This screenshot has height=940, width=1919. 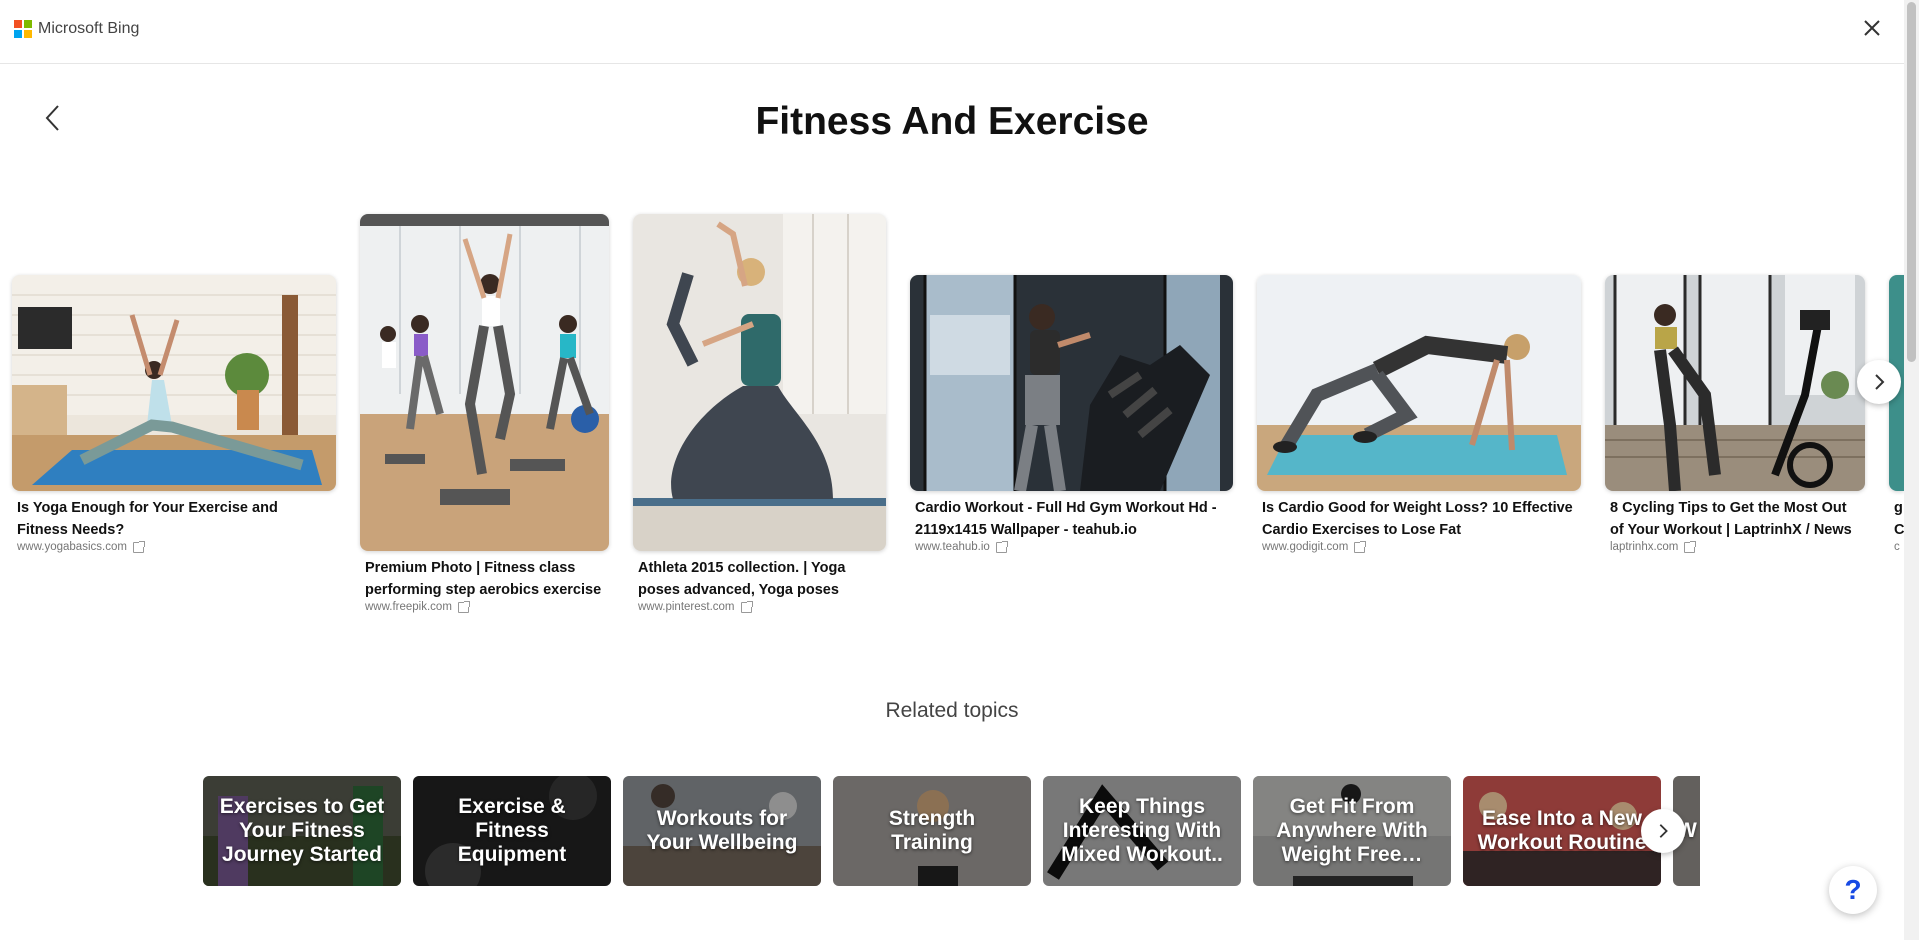 What do you see at coordinates (72, 547) in the screenshot?
I see `card-source-label: www.yogabasics.com` at bounding box center [72, 547].